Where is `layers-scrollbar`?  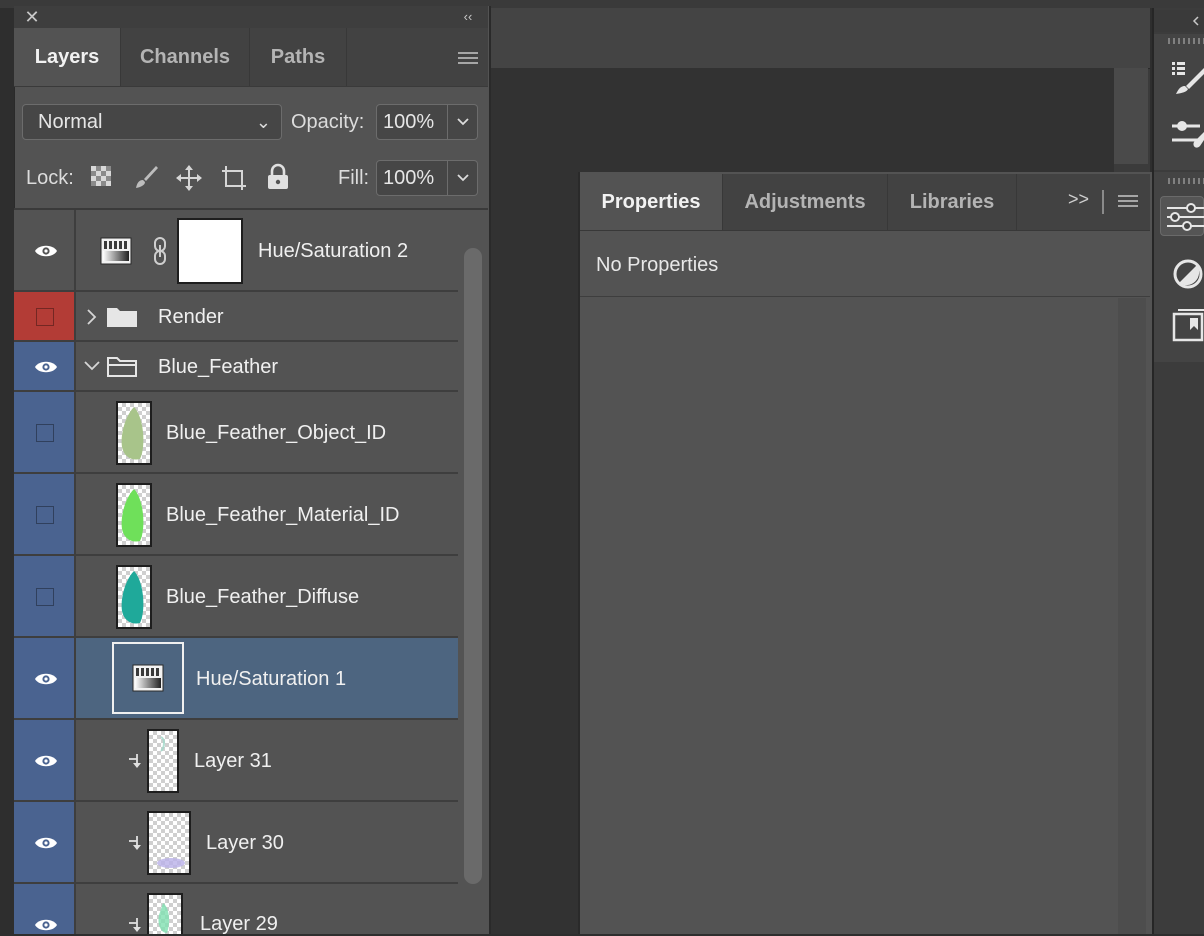 layers-scrollbar is located at coordinates (473, 566).